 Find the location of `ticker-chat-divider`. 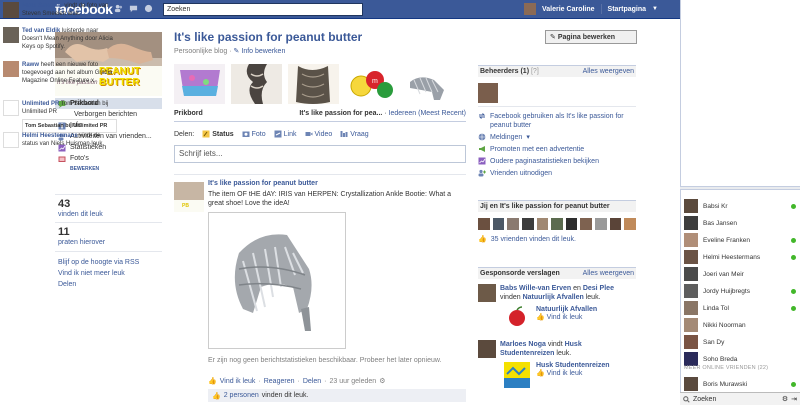

ticker-chat-divider is located at coordinates (740, 188).